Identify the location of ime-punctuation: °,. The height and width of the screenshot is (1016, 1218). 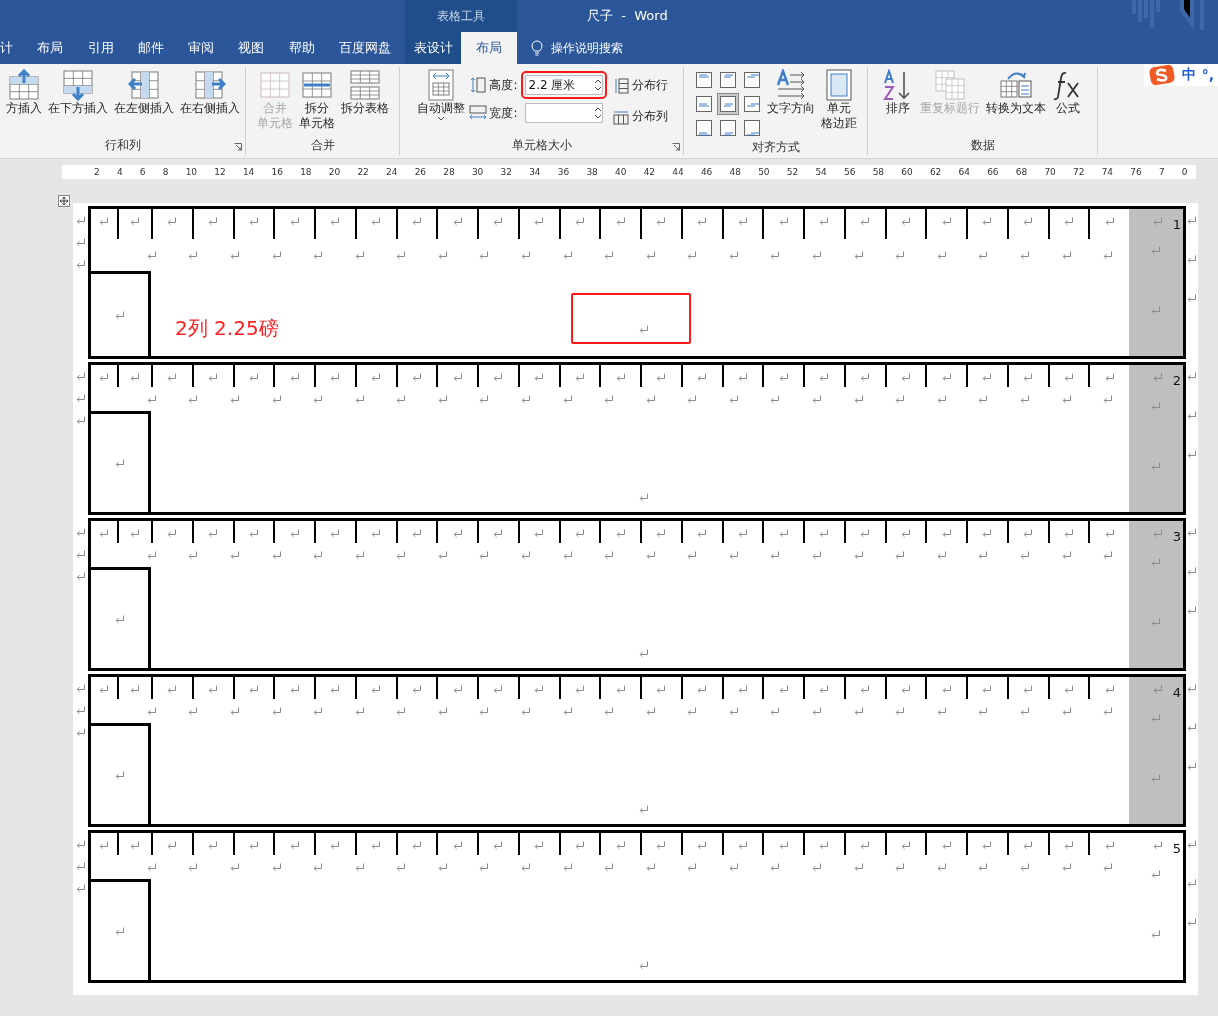
(1207, 75).